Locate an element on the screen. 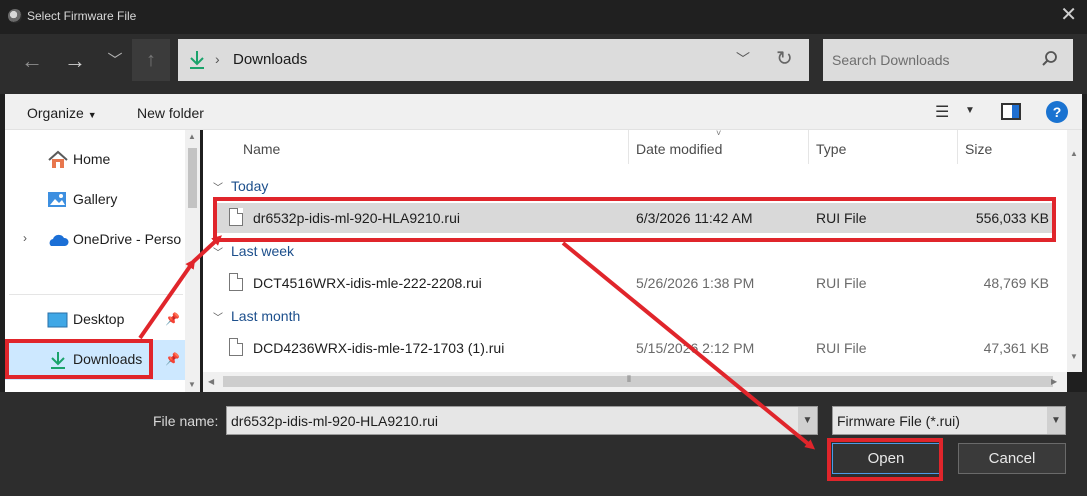  address-dropdown-icon: ﹀ is located at coordinates (743, 59).